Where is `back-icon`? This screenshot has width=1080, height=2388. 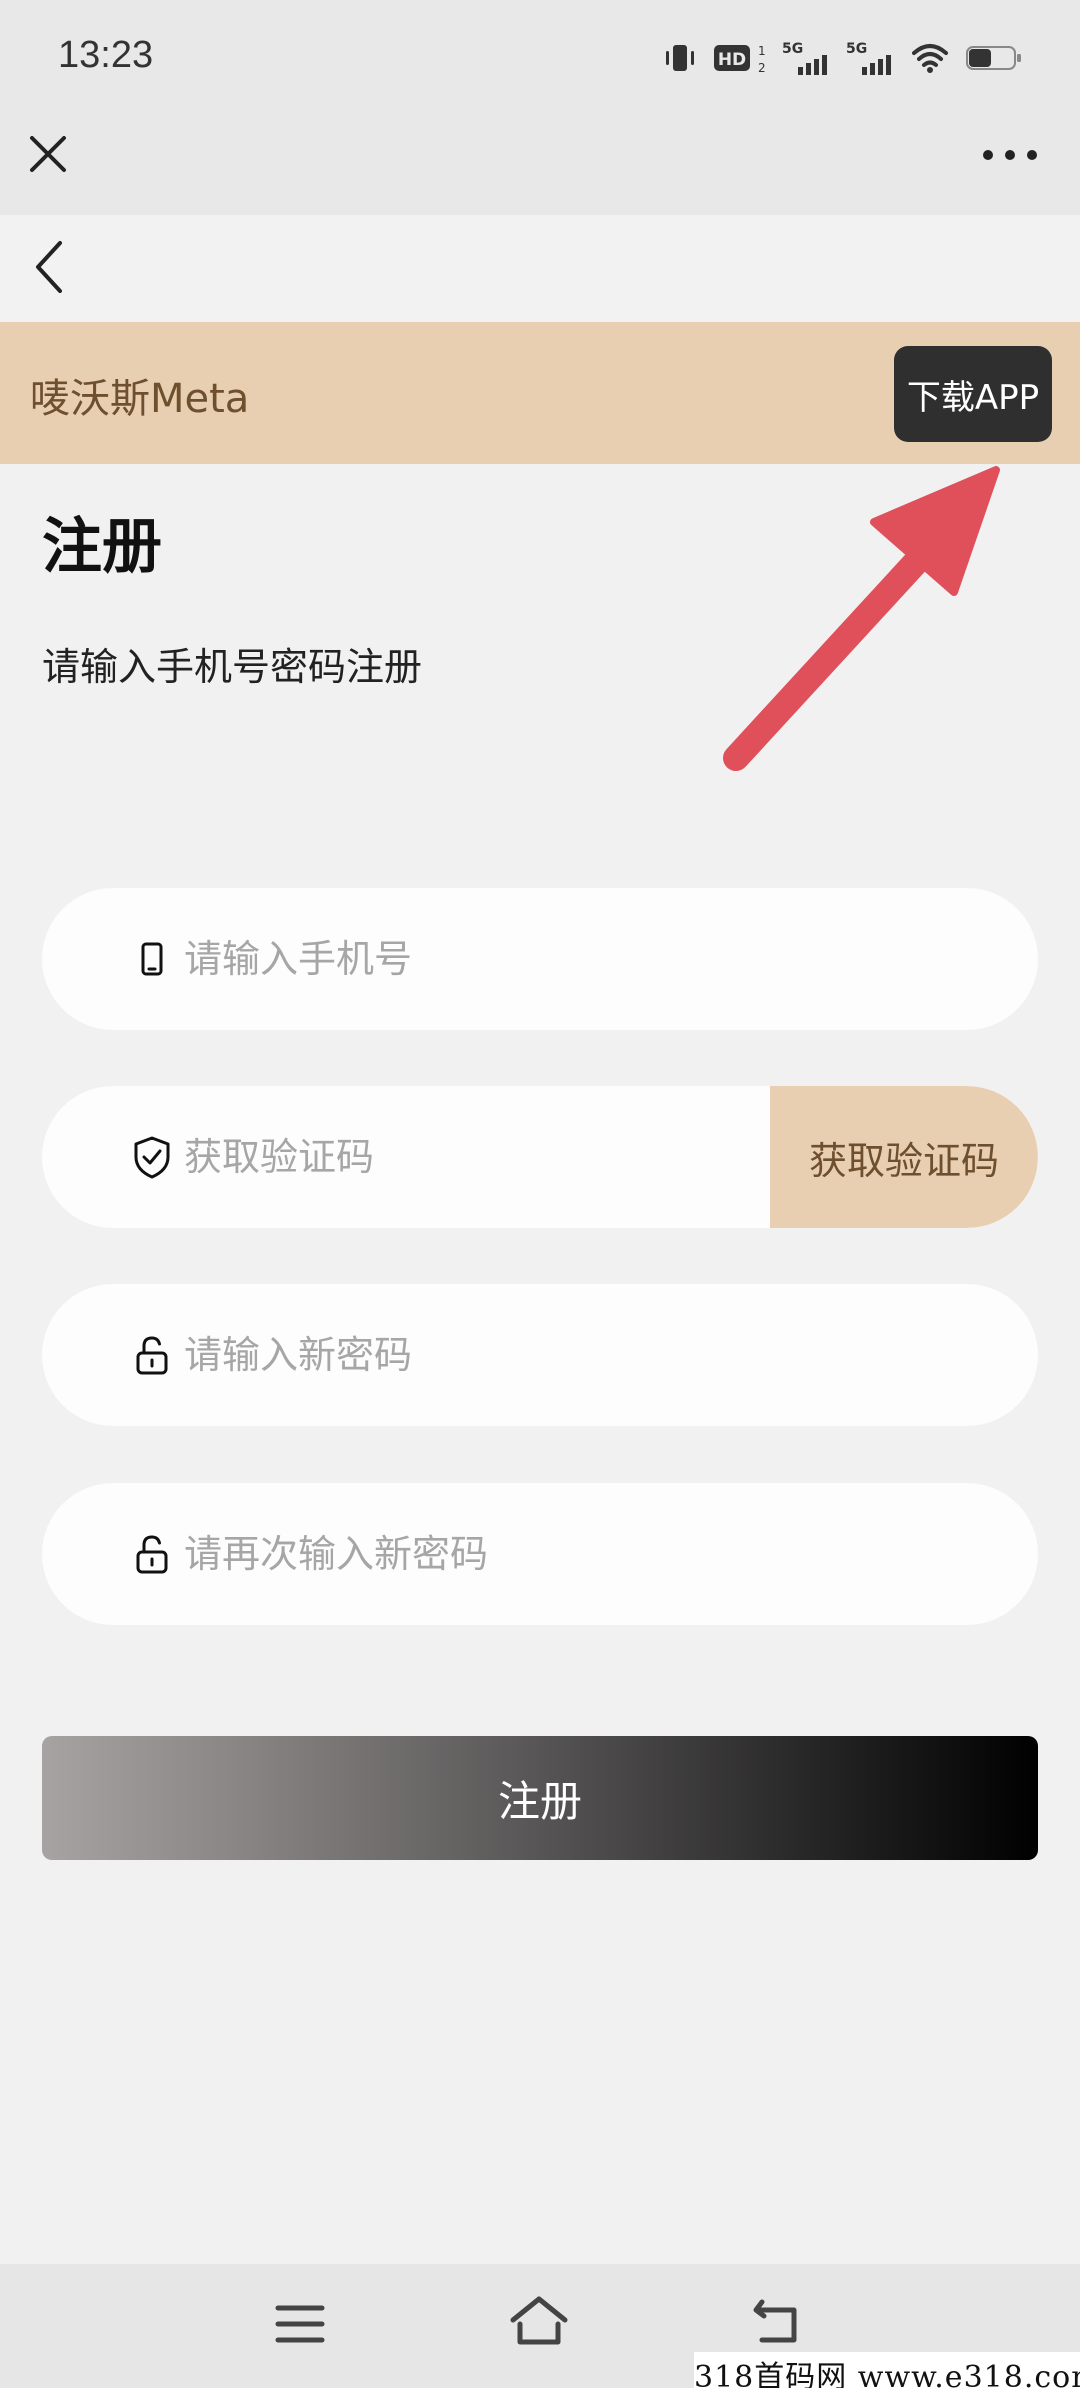 back-icon is located at coordinates (779, 2322).